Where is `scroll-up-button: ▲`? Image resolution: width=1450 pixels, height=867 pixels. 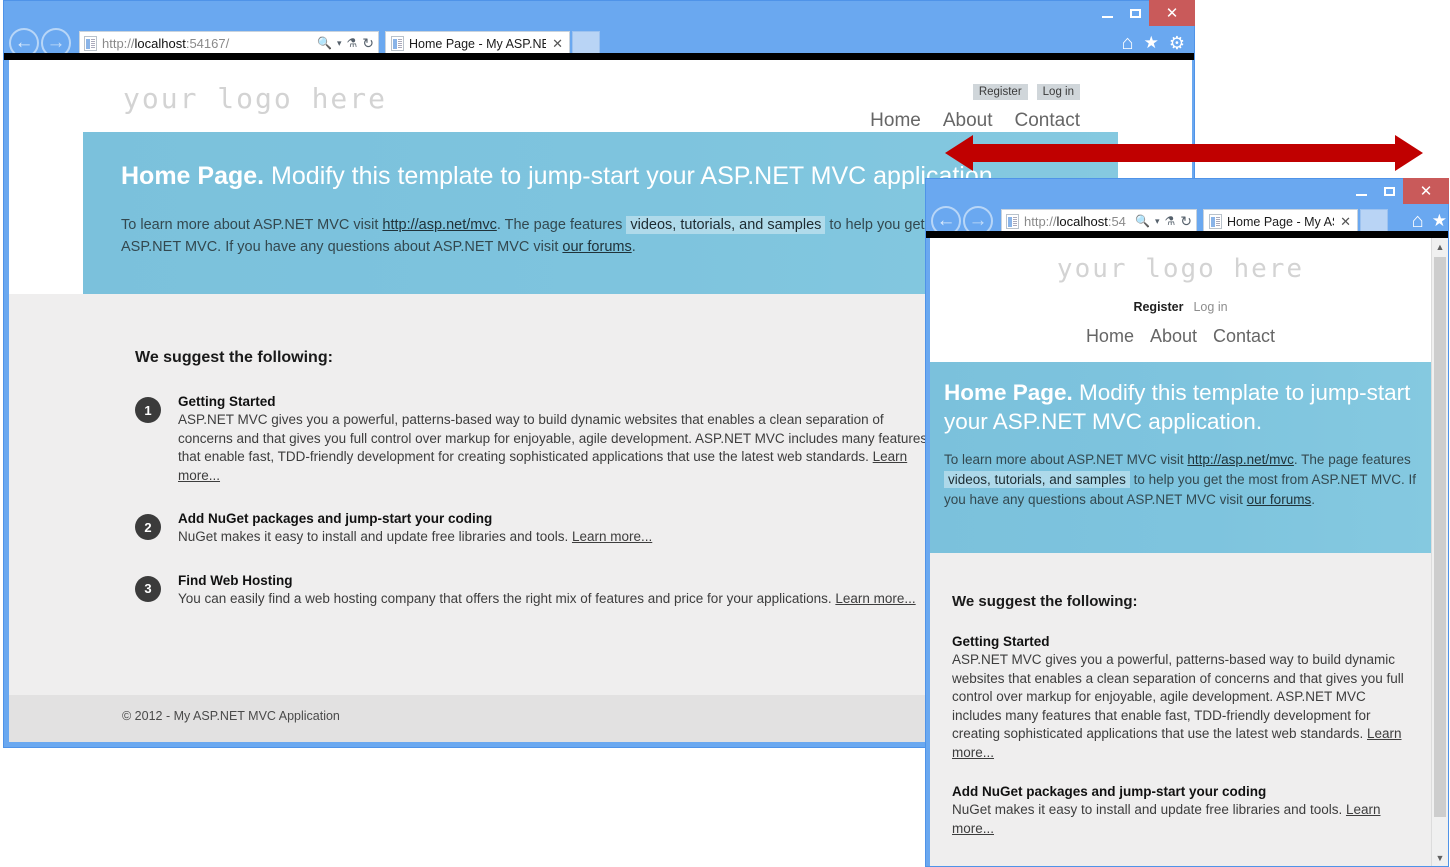
scroll-up-button: ▲ is located at coordinates (1440, 246).